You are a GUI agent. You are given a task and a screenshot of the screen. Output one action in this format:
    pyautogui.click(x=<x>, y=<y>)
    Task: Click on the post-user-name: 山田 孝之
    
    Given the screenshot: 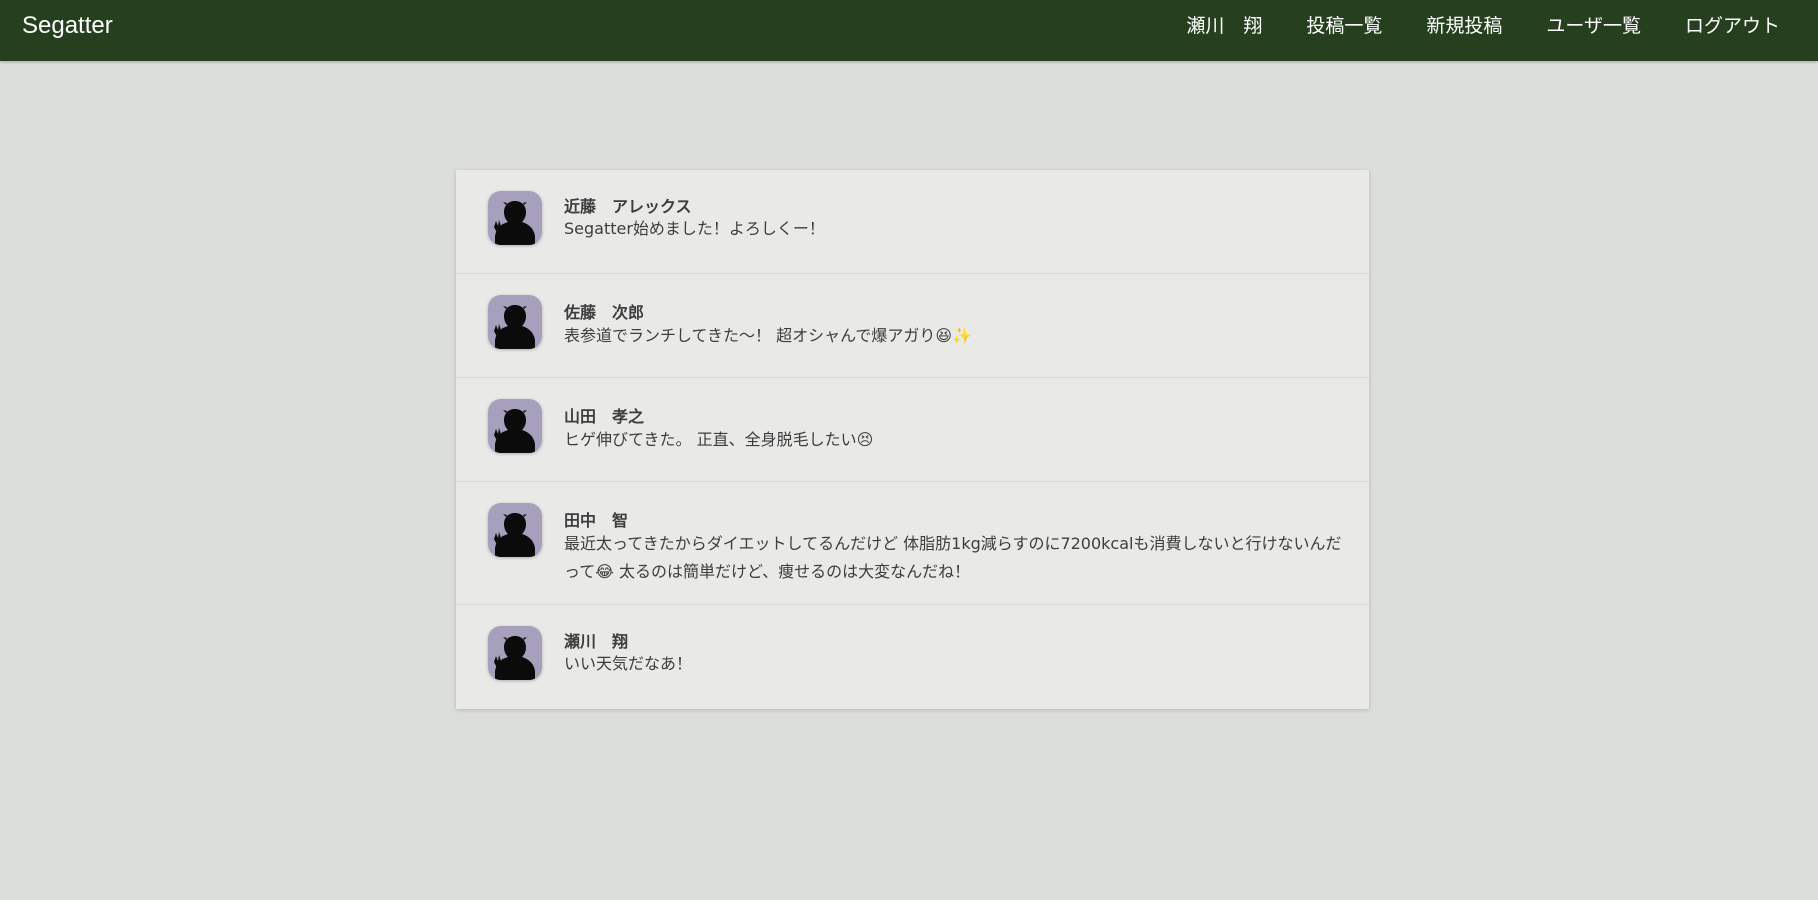 What is the action you would take?
    pyautogui.click(x=604, y=415)
    